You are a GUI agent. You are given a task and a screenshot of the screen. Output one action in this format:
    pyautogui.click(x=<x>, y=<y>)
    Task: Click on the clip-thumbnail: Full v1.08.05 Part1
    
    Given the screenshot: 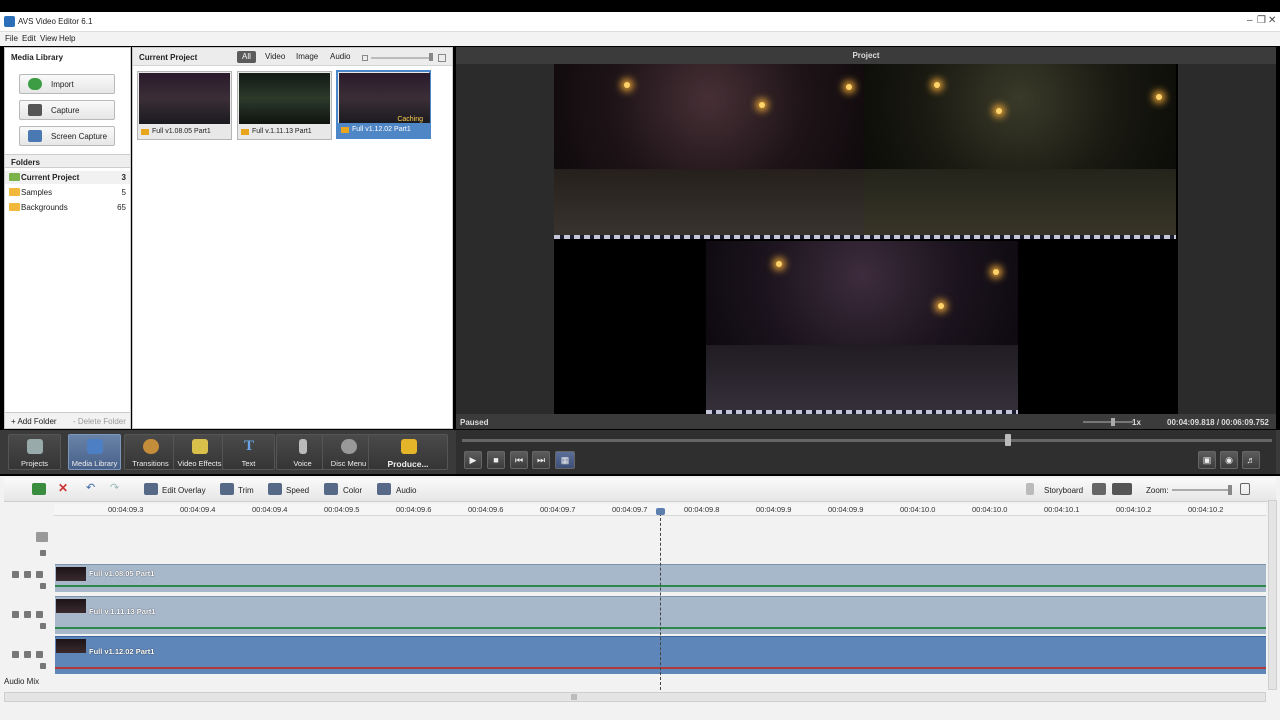 What is the action you would take?
    pyautogui.click(x=184, y=105)
    